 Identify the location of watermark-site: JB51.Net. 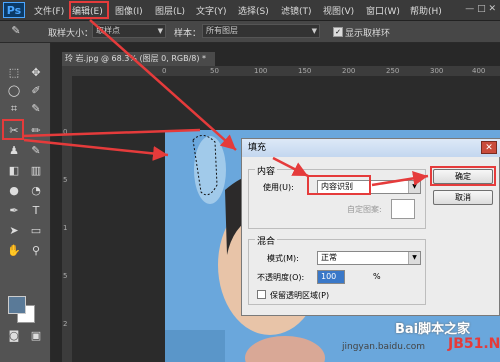
(474, 344).